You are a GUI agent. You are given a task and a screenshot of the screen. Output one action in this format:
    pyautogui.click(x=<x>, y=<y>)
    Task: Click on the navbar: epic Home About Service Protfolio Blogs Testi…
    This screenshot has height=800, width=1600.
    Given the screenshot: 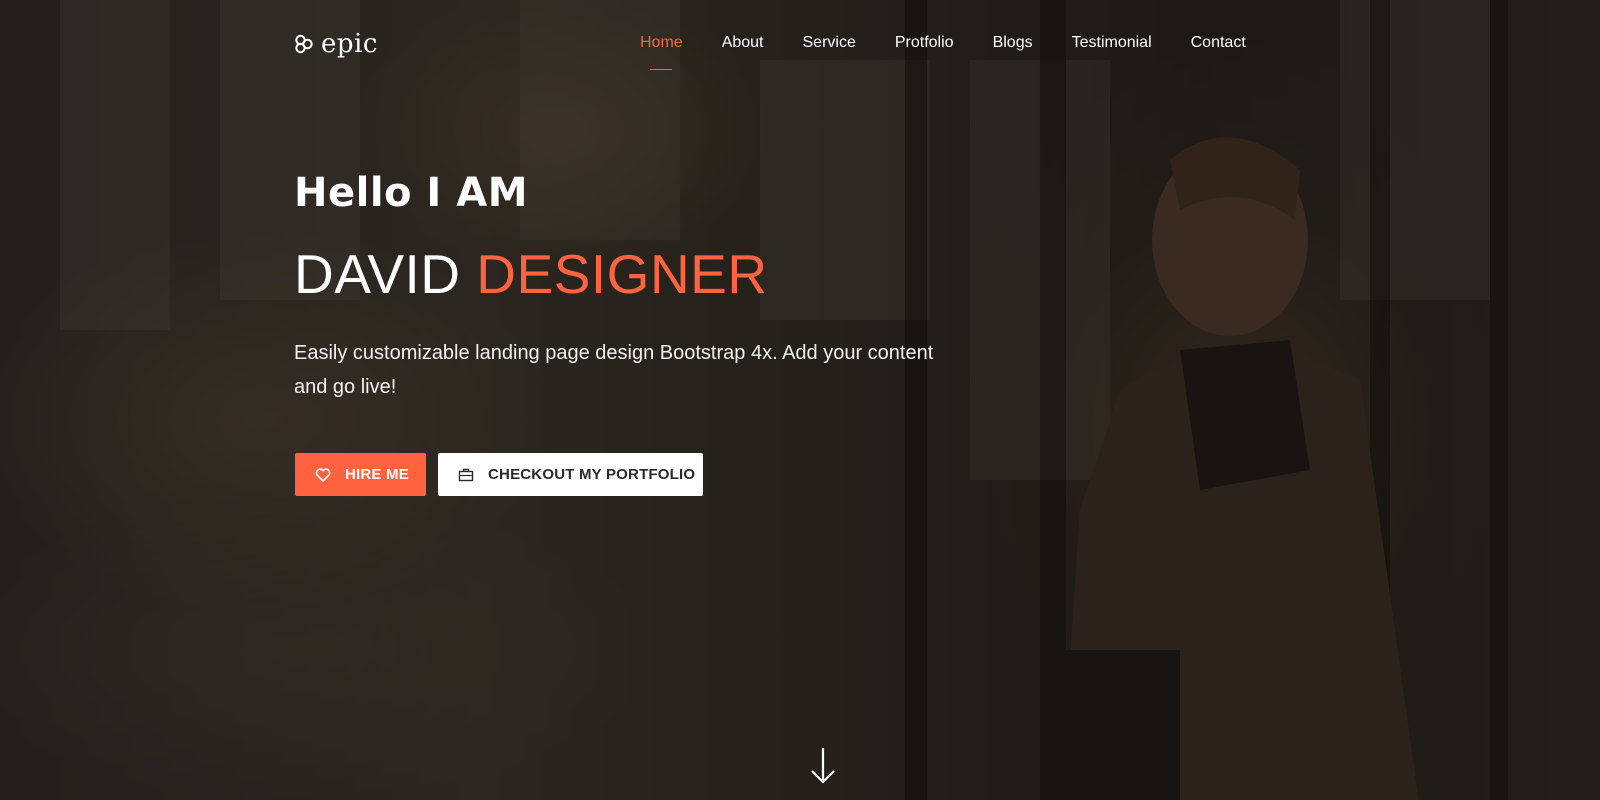 What is the action you would take?
    pyautogui.click(x=800, y=45)
    